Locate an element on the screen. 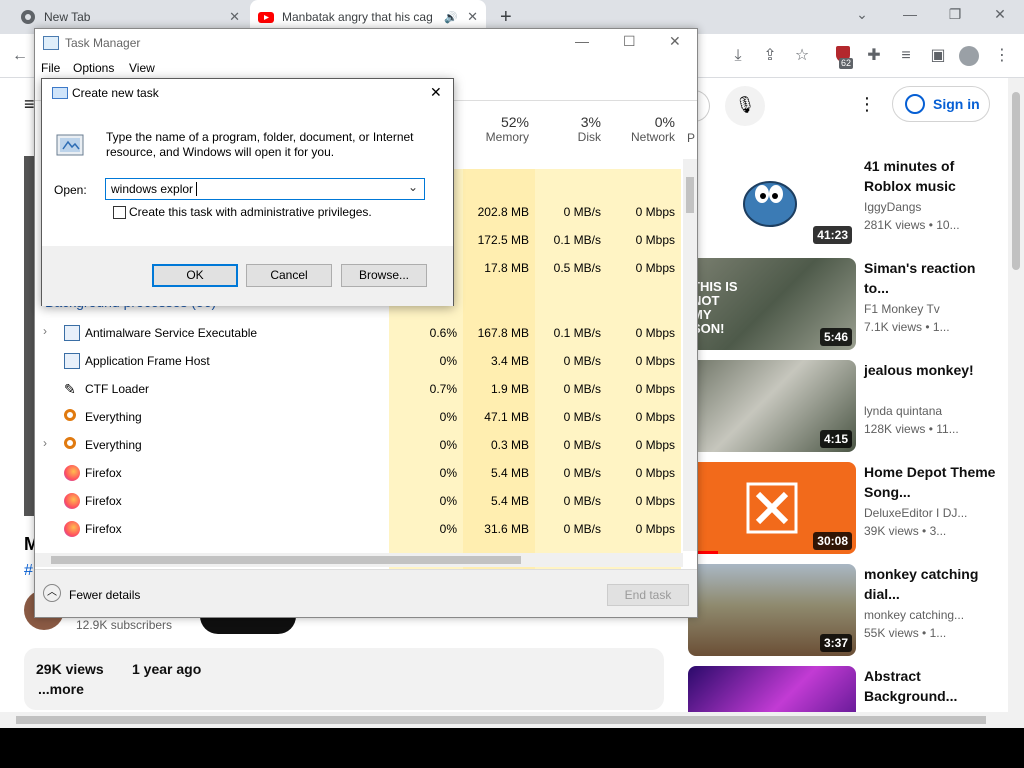  recommendation-title: jealous monkey! is located at coordinates (934, 370).